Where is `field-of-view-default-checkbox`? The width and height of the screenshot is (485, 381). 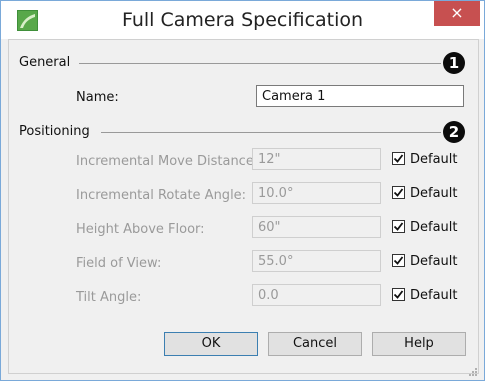
field-of-view-default-checkbox is located at coordinates (398, 260).